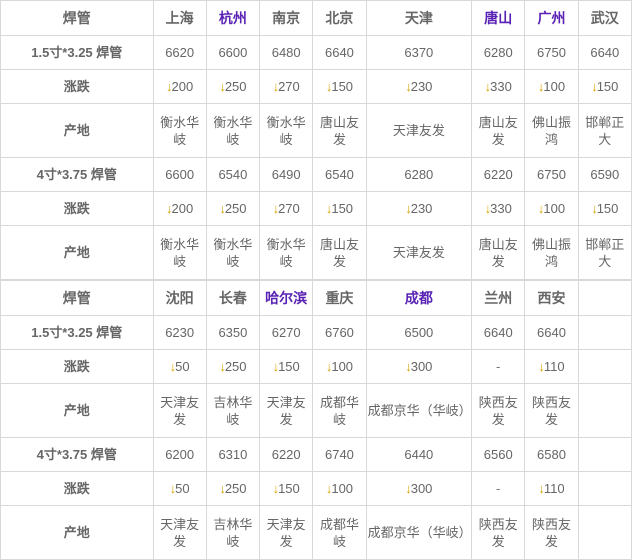  What do you see at coordinates (286, 174) in the screenshot?
I see `price-cell: 6490` at bounding box center [286, 174].